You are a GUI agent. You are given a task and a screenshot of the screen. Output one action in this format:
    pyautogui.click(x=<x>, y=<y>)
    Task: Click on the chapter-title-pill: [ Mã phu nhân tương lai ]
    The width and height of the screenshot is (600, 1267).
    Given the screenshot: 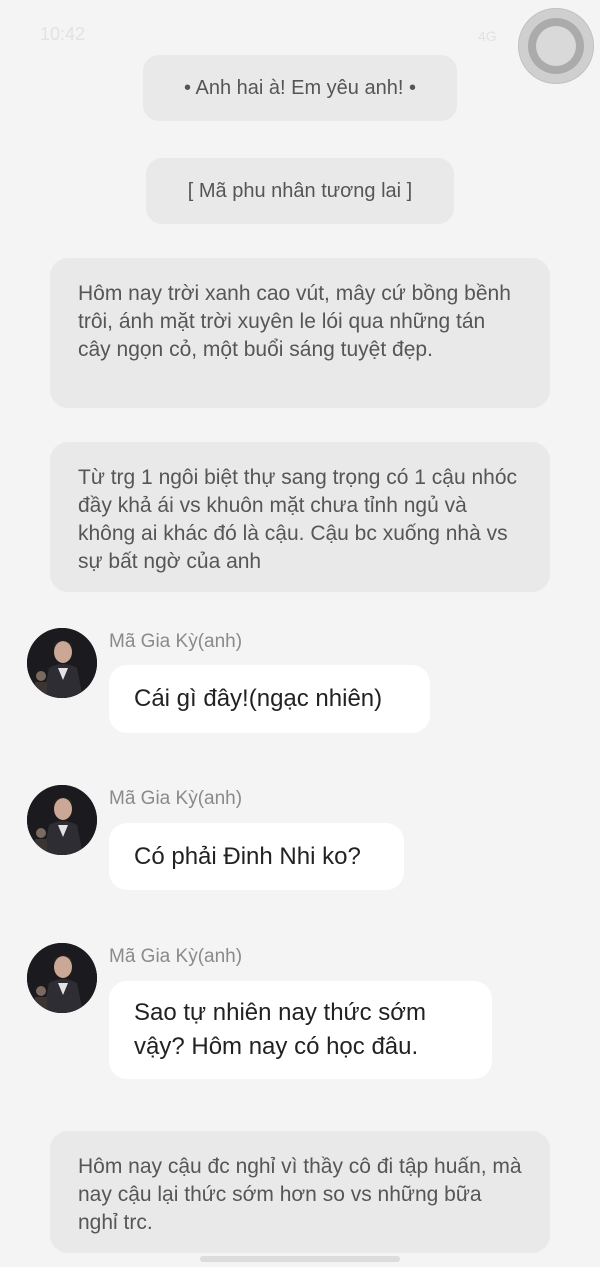 What is the action you would take?
    pyautogui.click(x=300, y=191)
    